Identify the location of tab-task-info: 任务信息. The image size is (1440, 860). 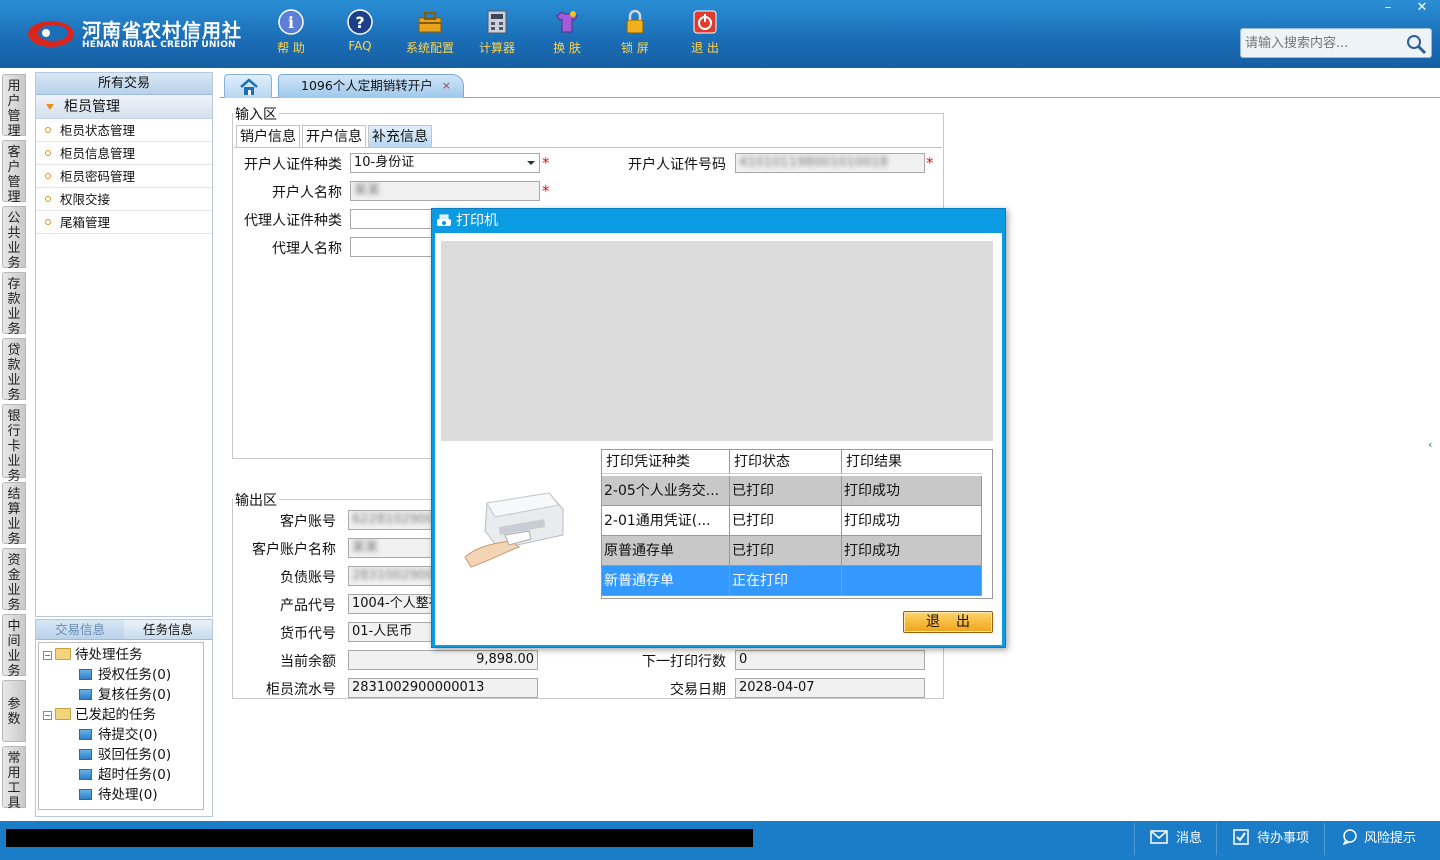
(168, 629).